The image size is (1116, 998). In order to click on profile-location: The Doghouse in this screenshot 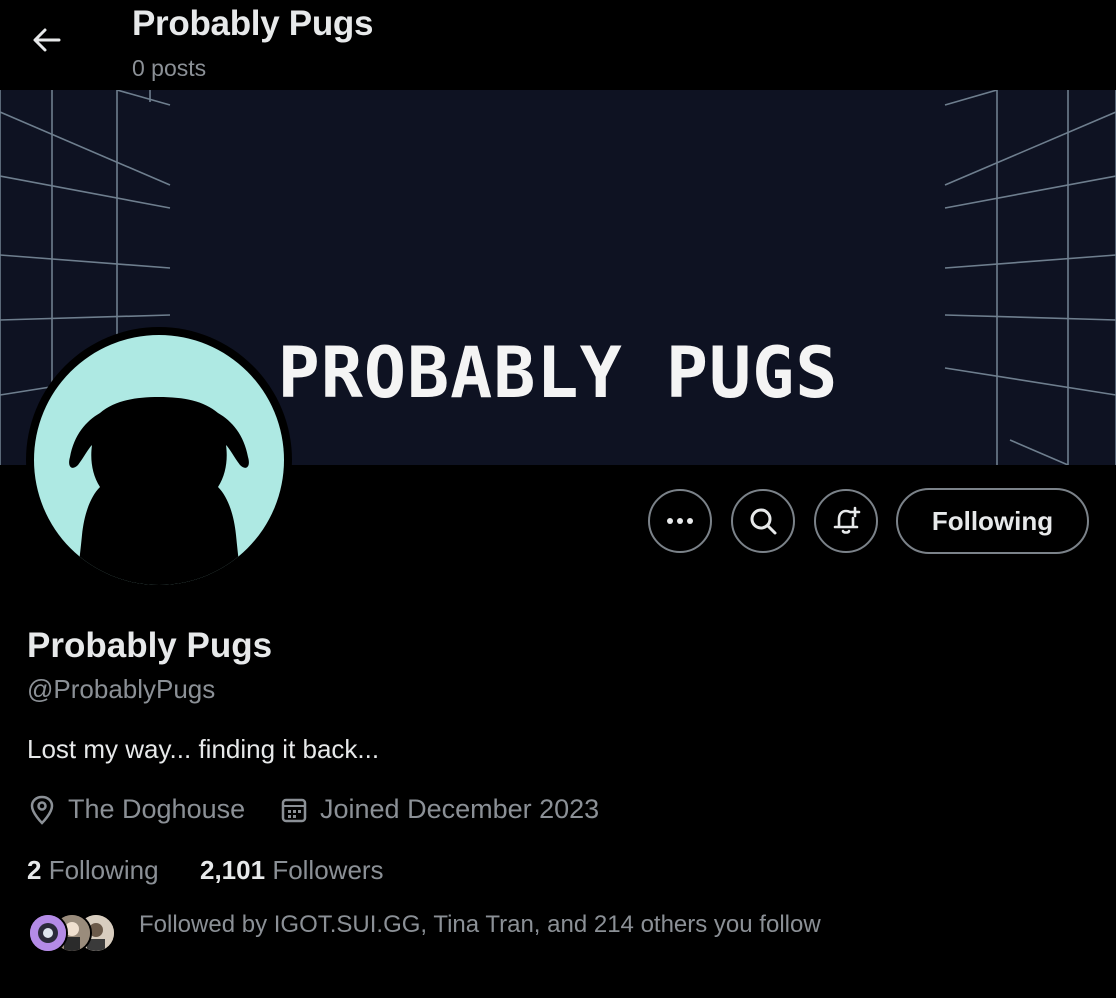, I will do `click(136, 809)`.